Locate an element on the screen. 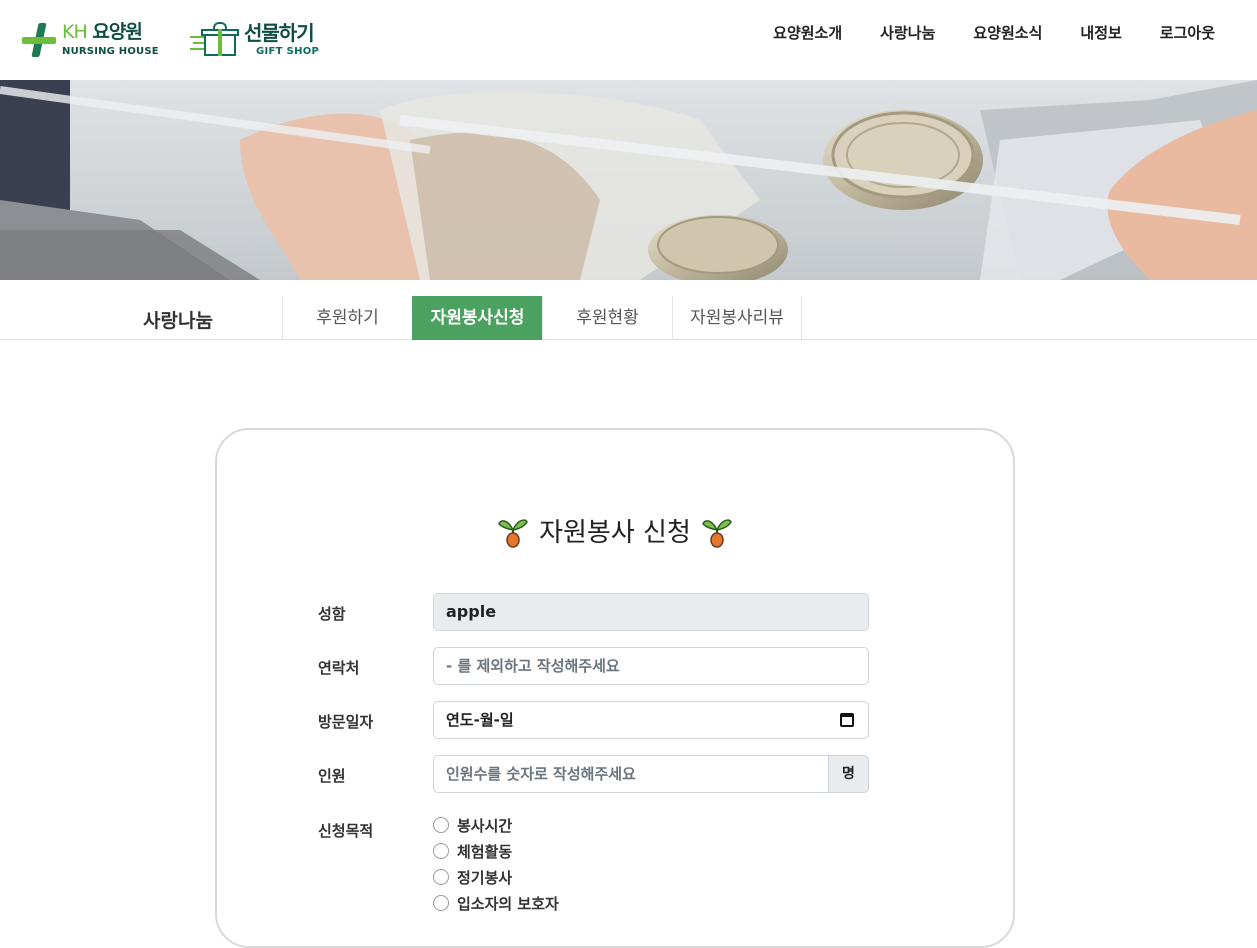 Image resolution: width=1257 pixels, height=948 pixels. nav-news: 요양원소식 is located at coordinates (1007, 33).